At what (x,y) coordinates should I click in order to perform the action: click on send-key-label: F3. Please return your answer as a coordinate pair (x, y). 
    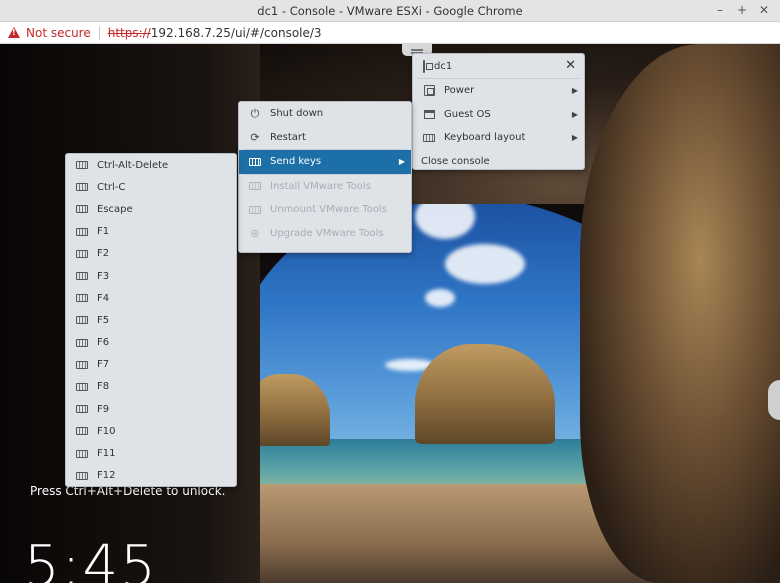
    Looking at the image, I should click on (103, 276).